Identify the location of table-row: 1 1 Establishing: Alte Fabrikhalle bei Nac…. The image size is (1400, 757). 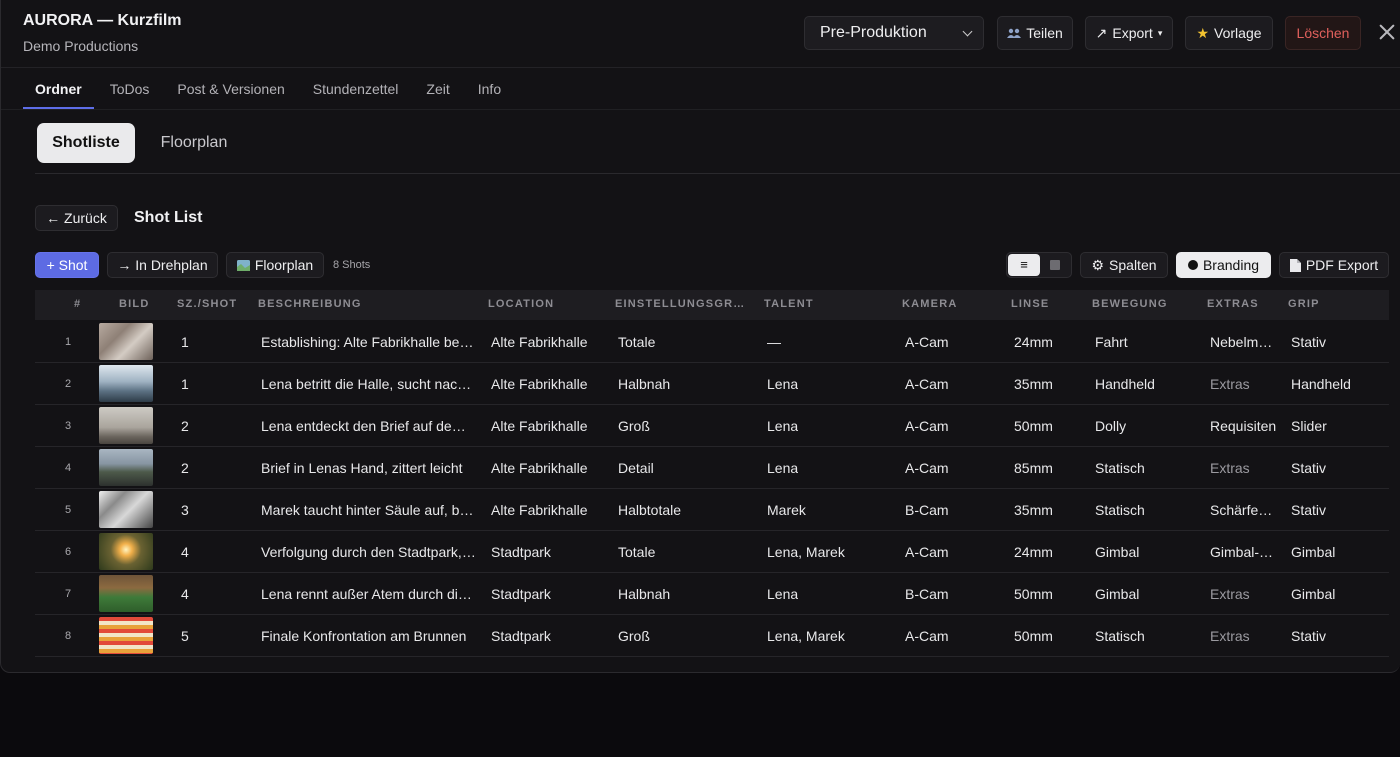
(712, 342).